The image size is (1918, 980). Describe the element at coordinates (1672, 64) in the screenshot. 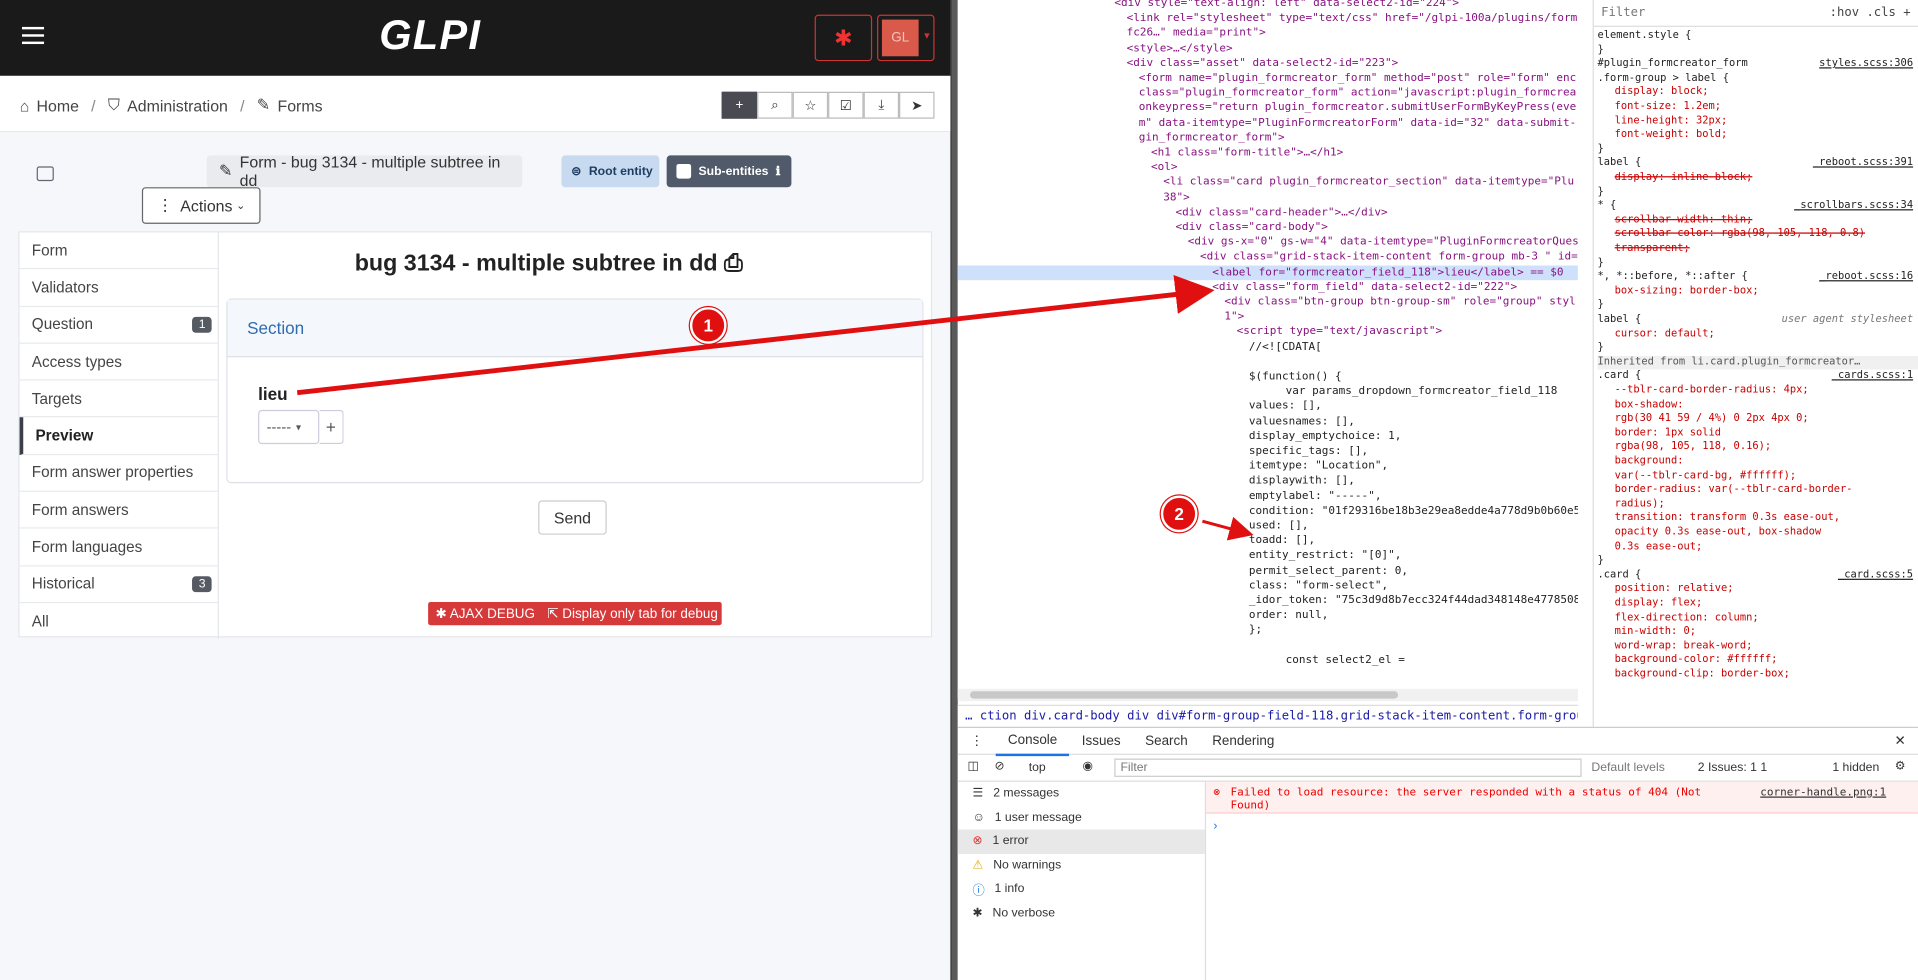

I see `style-line: #plugin_formcreator_form` at that location.